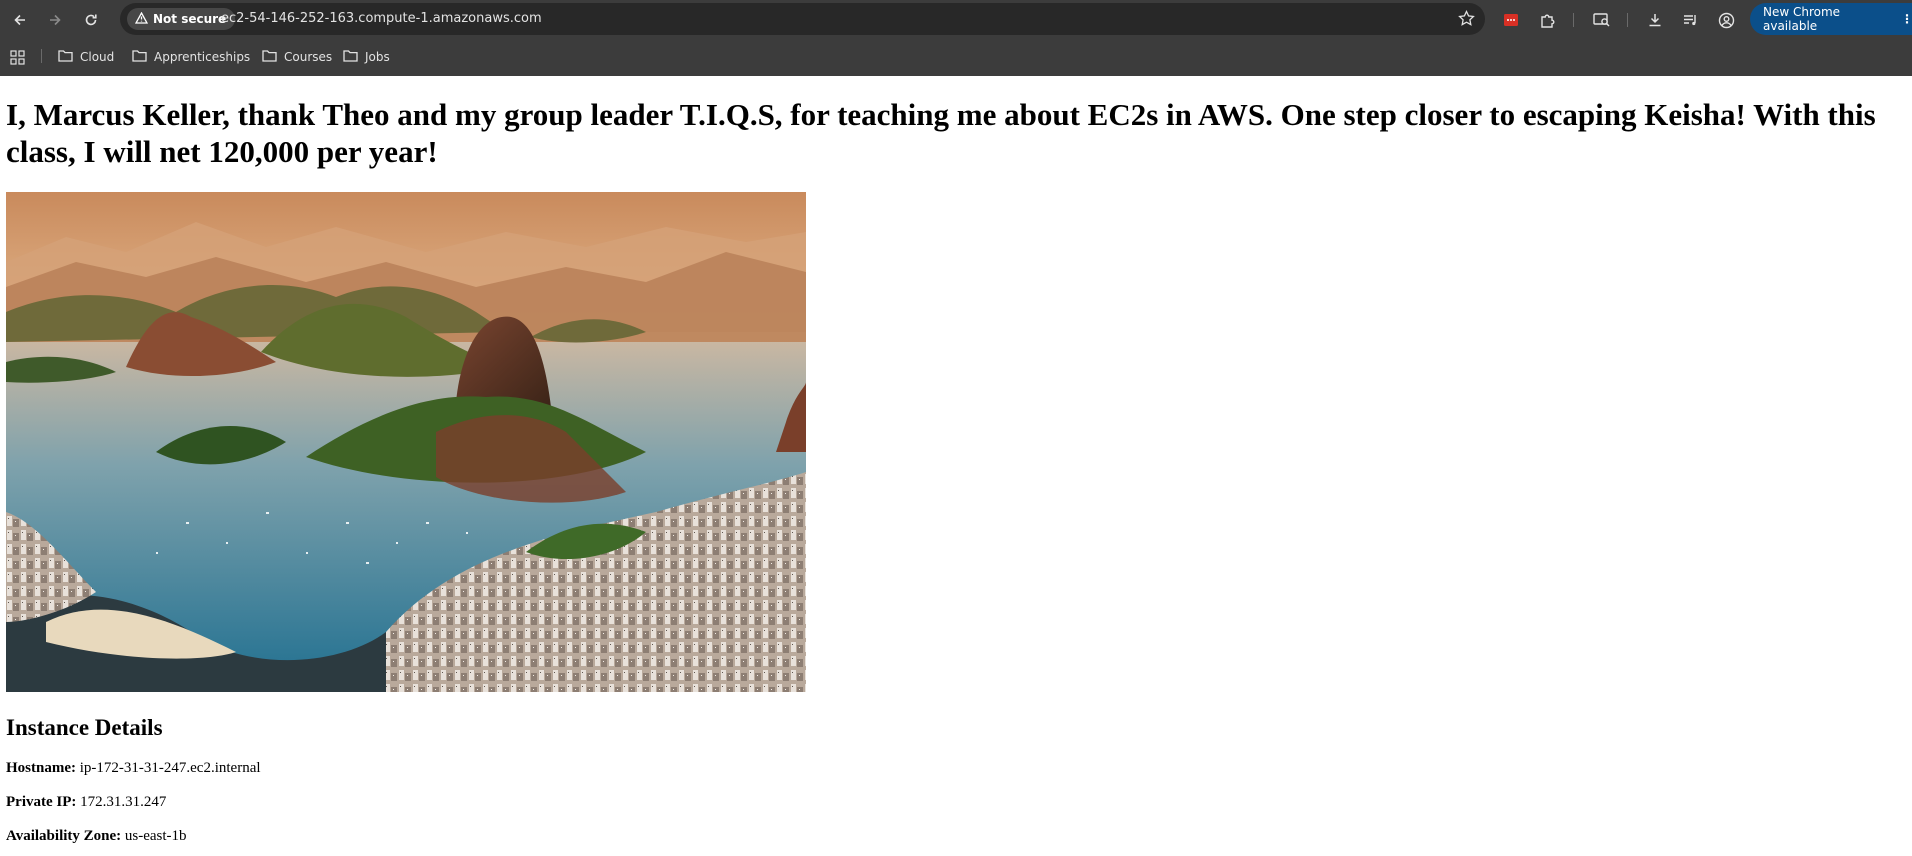 This screenshot has width=1912, height=856. Describe the element at coordinates (1655, 20) in the screenshot. I see `download-icon` at that location.